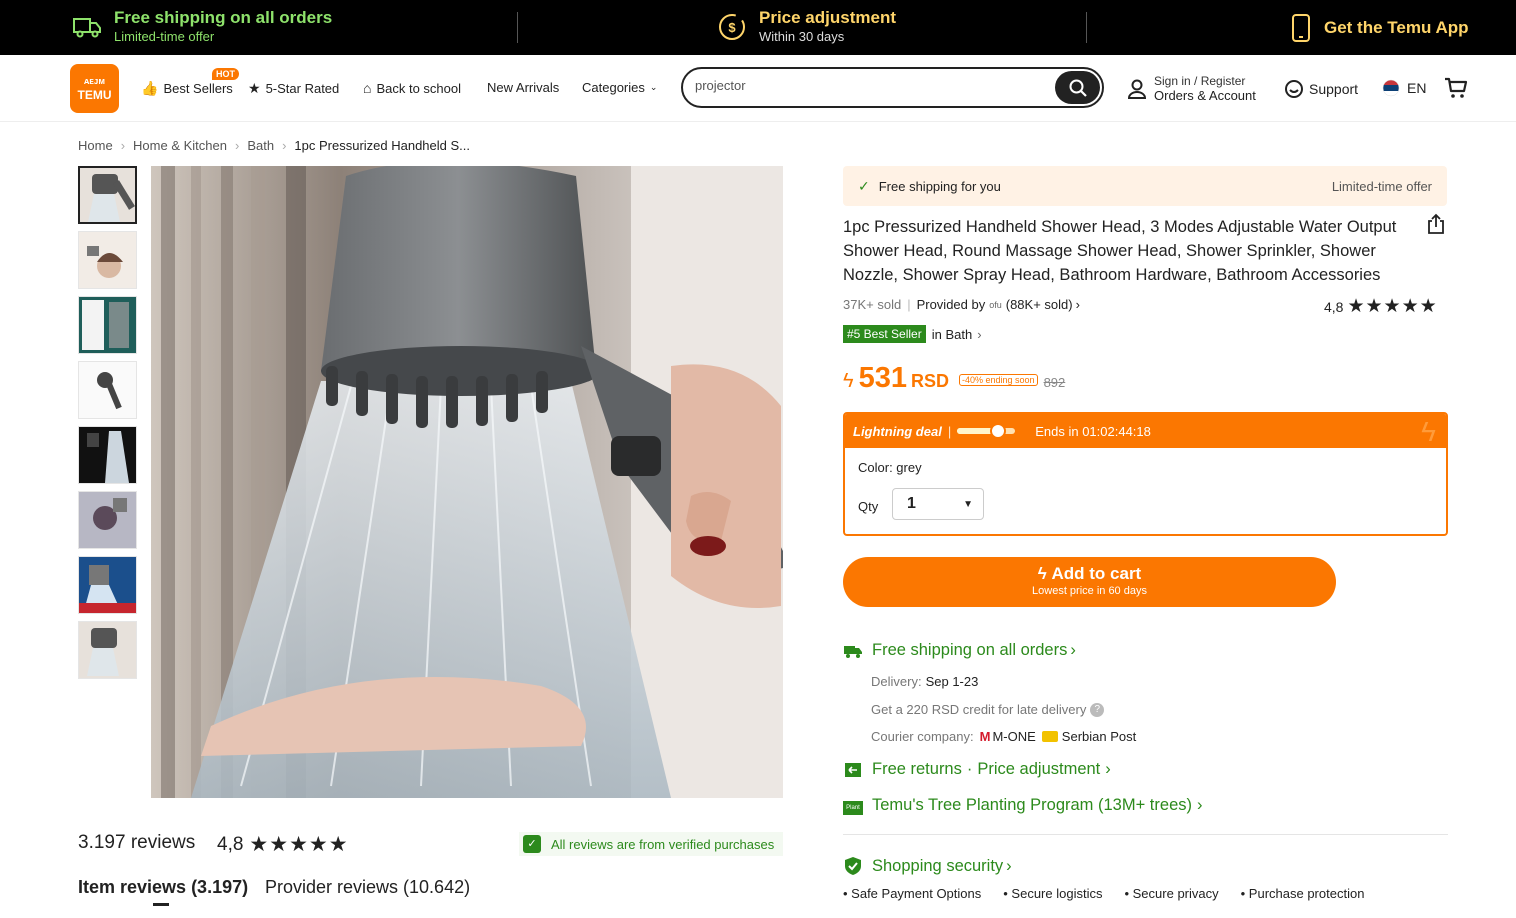 This screenshot has height=918, width=1516. I want to click on breadcrumb-bath: Bath, so click(260, 145).